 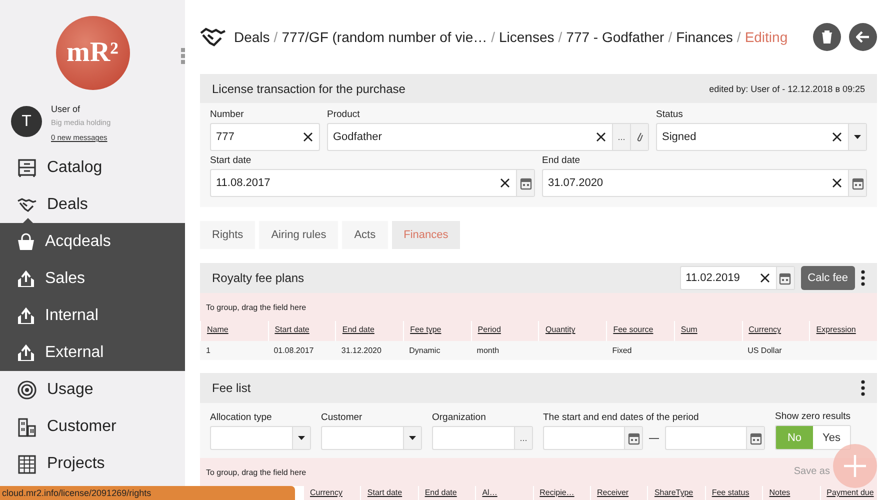 I want to click on link-button, so click(x=639, y=137).